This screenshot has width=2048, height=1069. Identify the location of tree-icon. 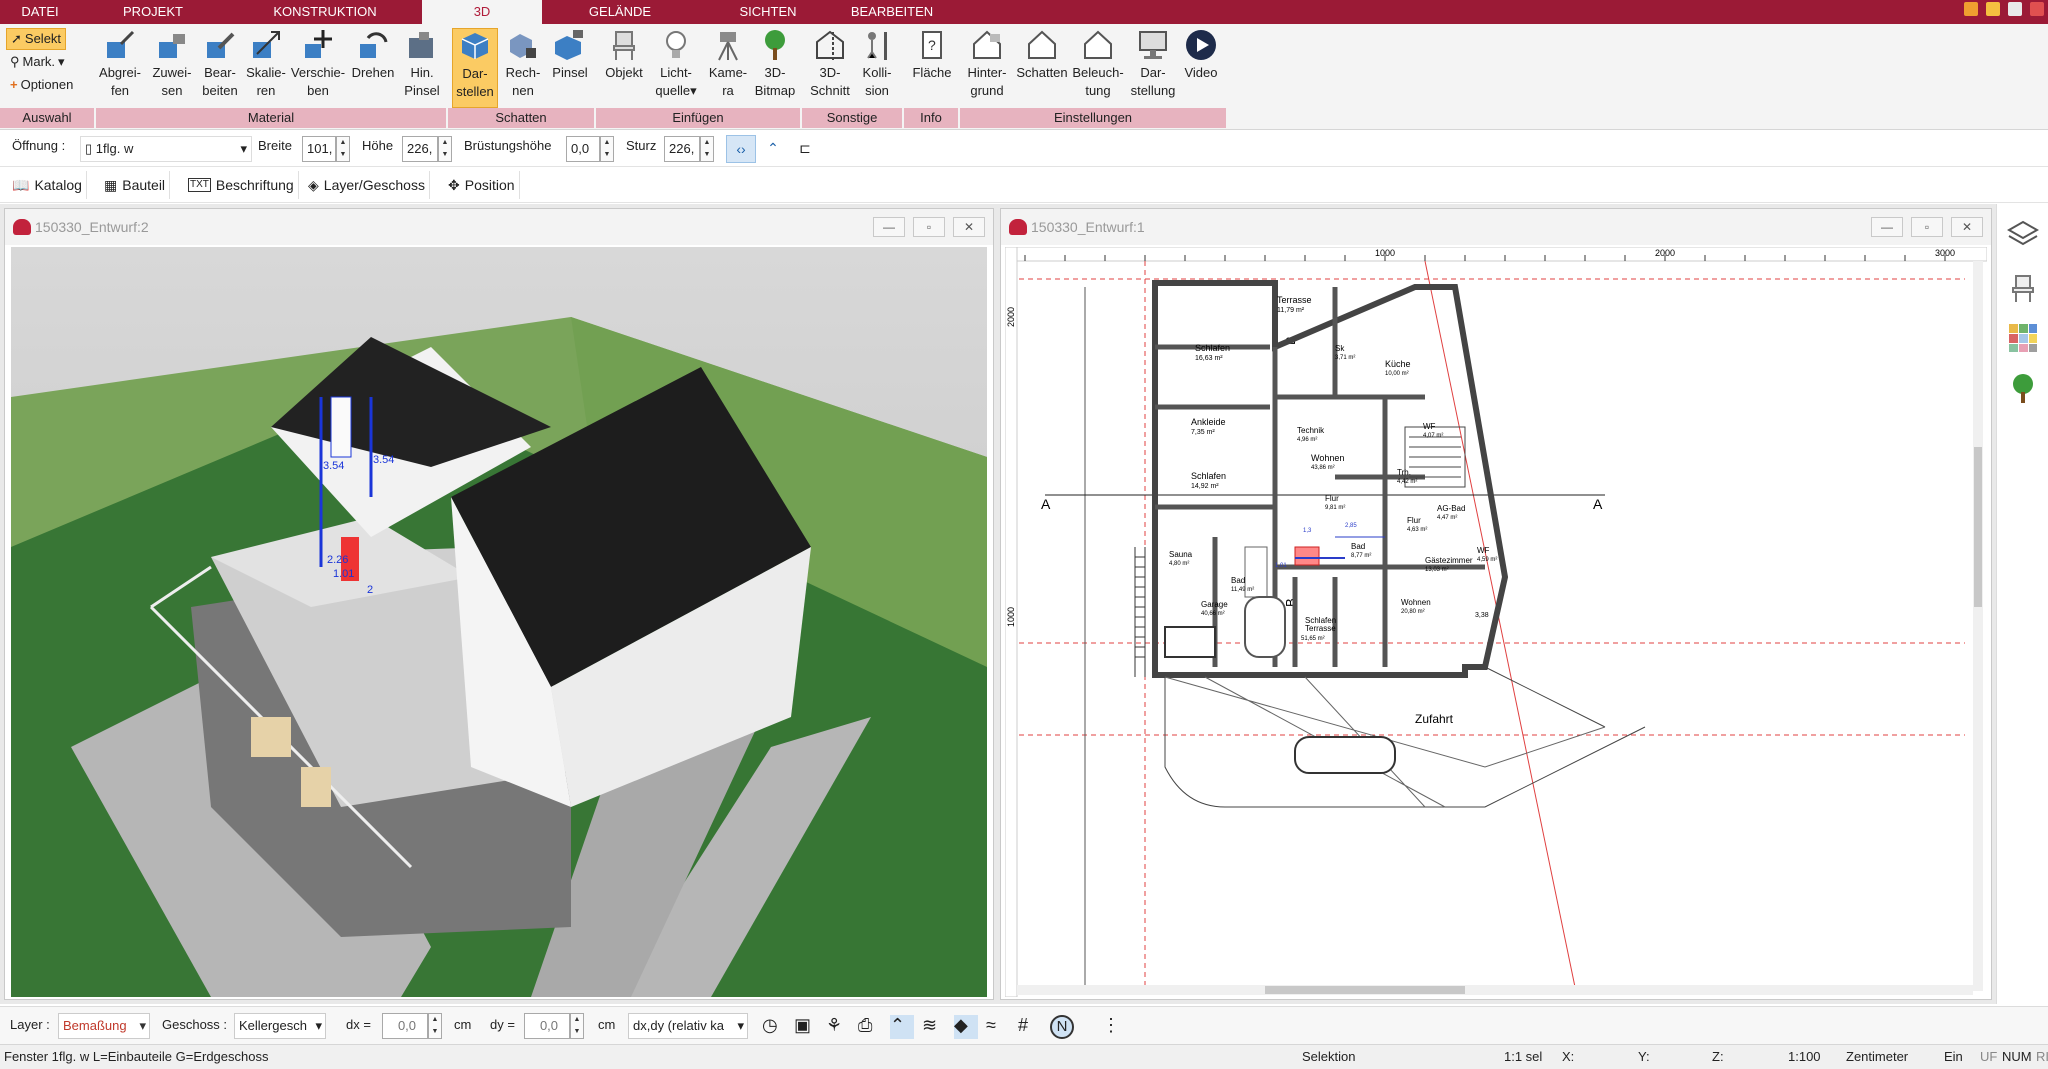
(2023, 388).